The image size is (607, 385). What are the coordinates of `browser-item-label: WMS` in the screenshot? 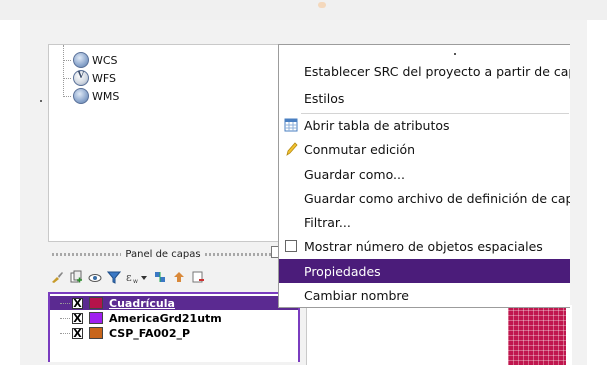 It's located at (106, 96).